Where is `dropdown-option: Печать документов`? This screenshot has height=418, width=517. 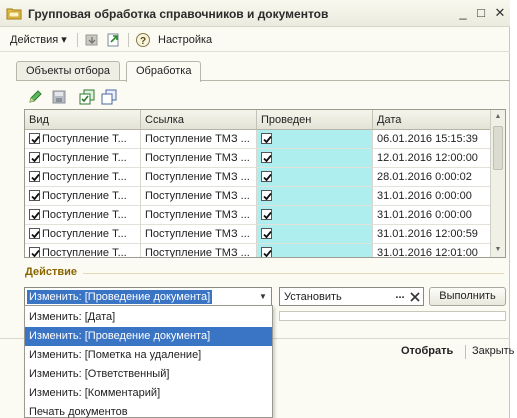 dropdown-option: Печать документов is located at coordinates (148, 410).